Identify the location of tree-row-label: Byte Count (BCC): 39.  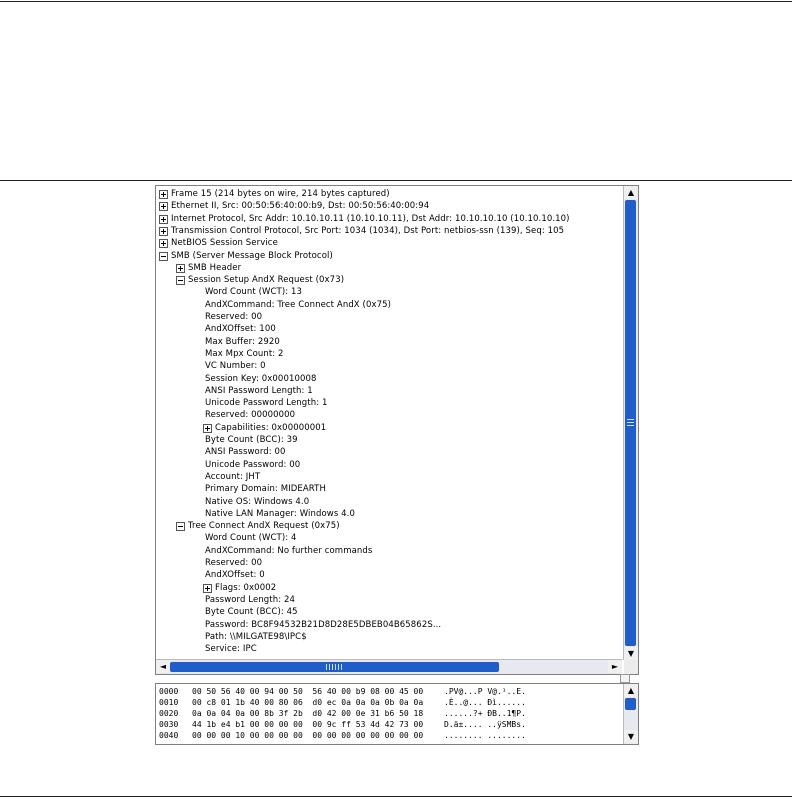
(251, 440).